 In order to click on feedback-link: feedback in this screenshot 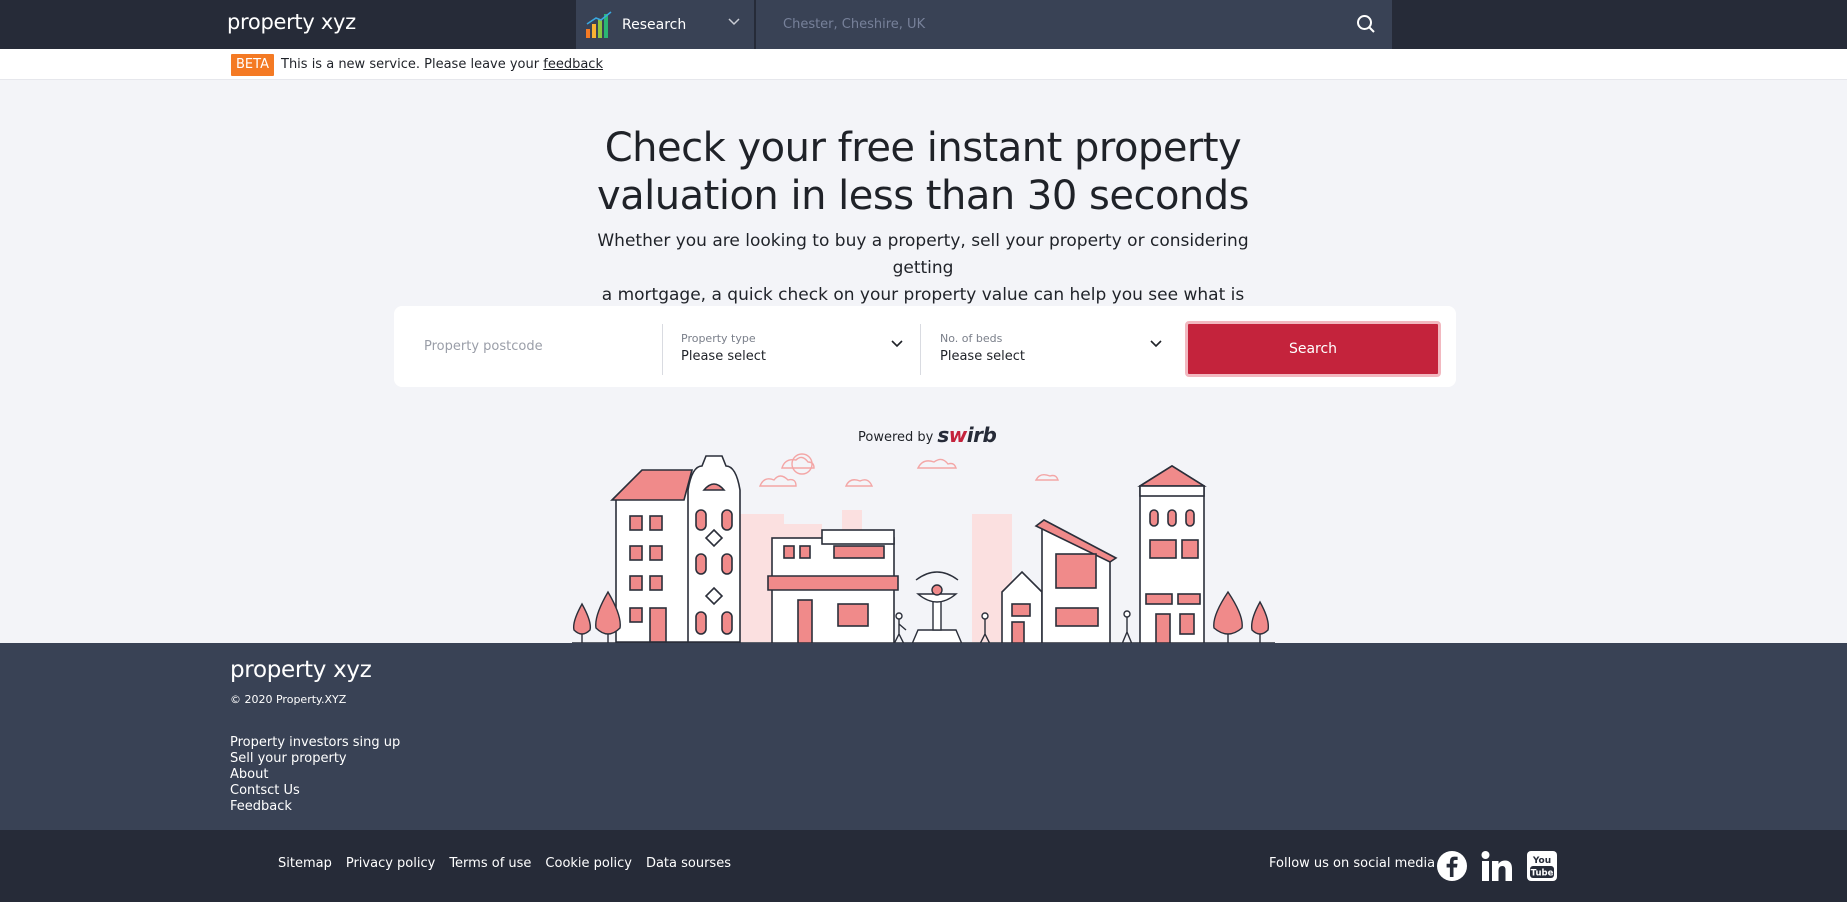, I will do `click(573, 64)`.